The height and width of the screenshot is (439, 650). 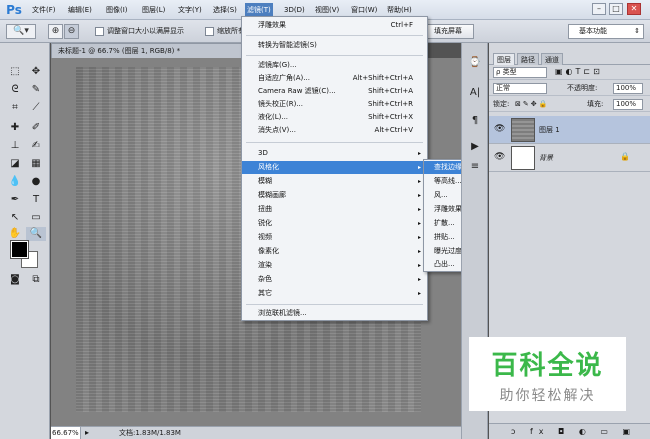 I want to click on submenu-3d: 3D ▸, so click(x=334, y=153).